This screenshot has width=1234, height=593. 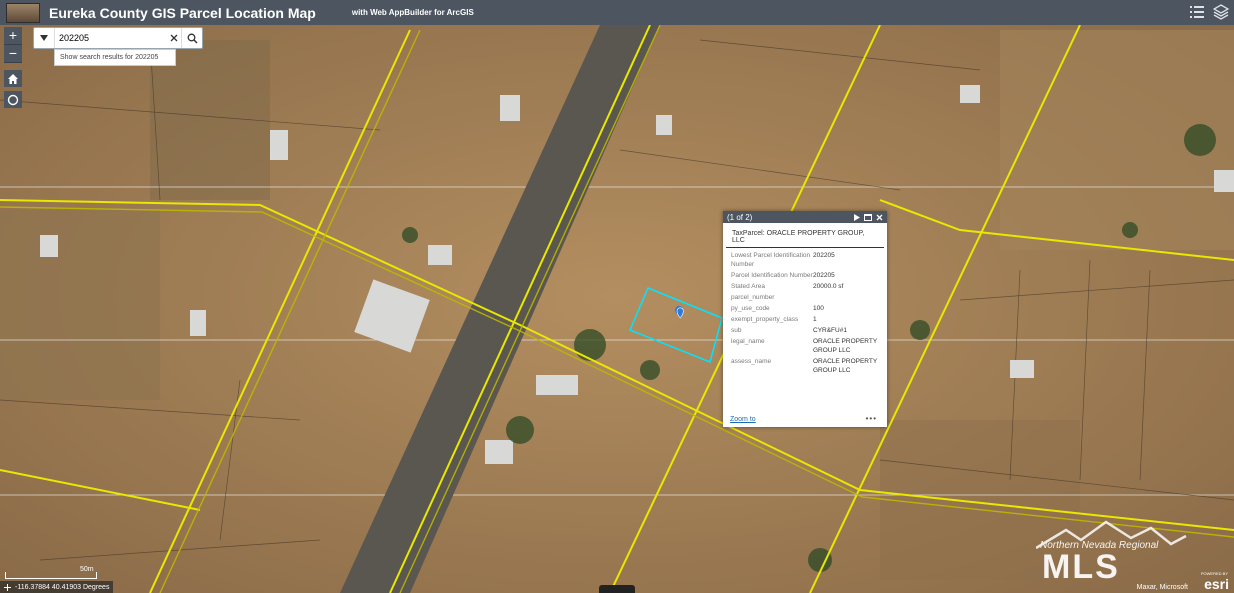 What do you see at coordinates (23, 12) in the screenshot?
I see `app-logo` at bounding box center [23, 12].